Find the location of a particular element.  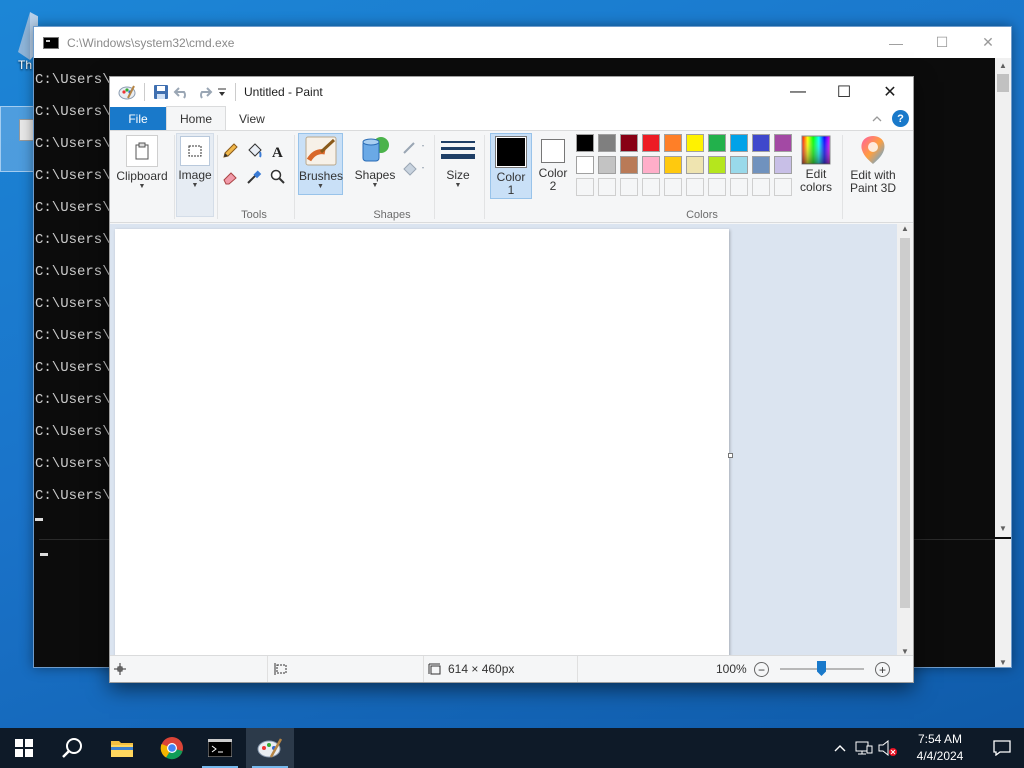

volume-button is located at coordinates (888, 748).